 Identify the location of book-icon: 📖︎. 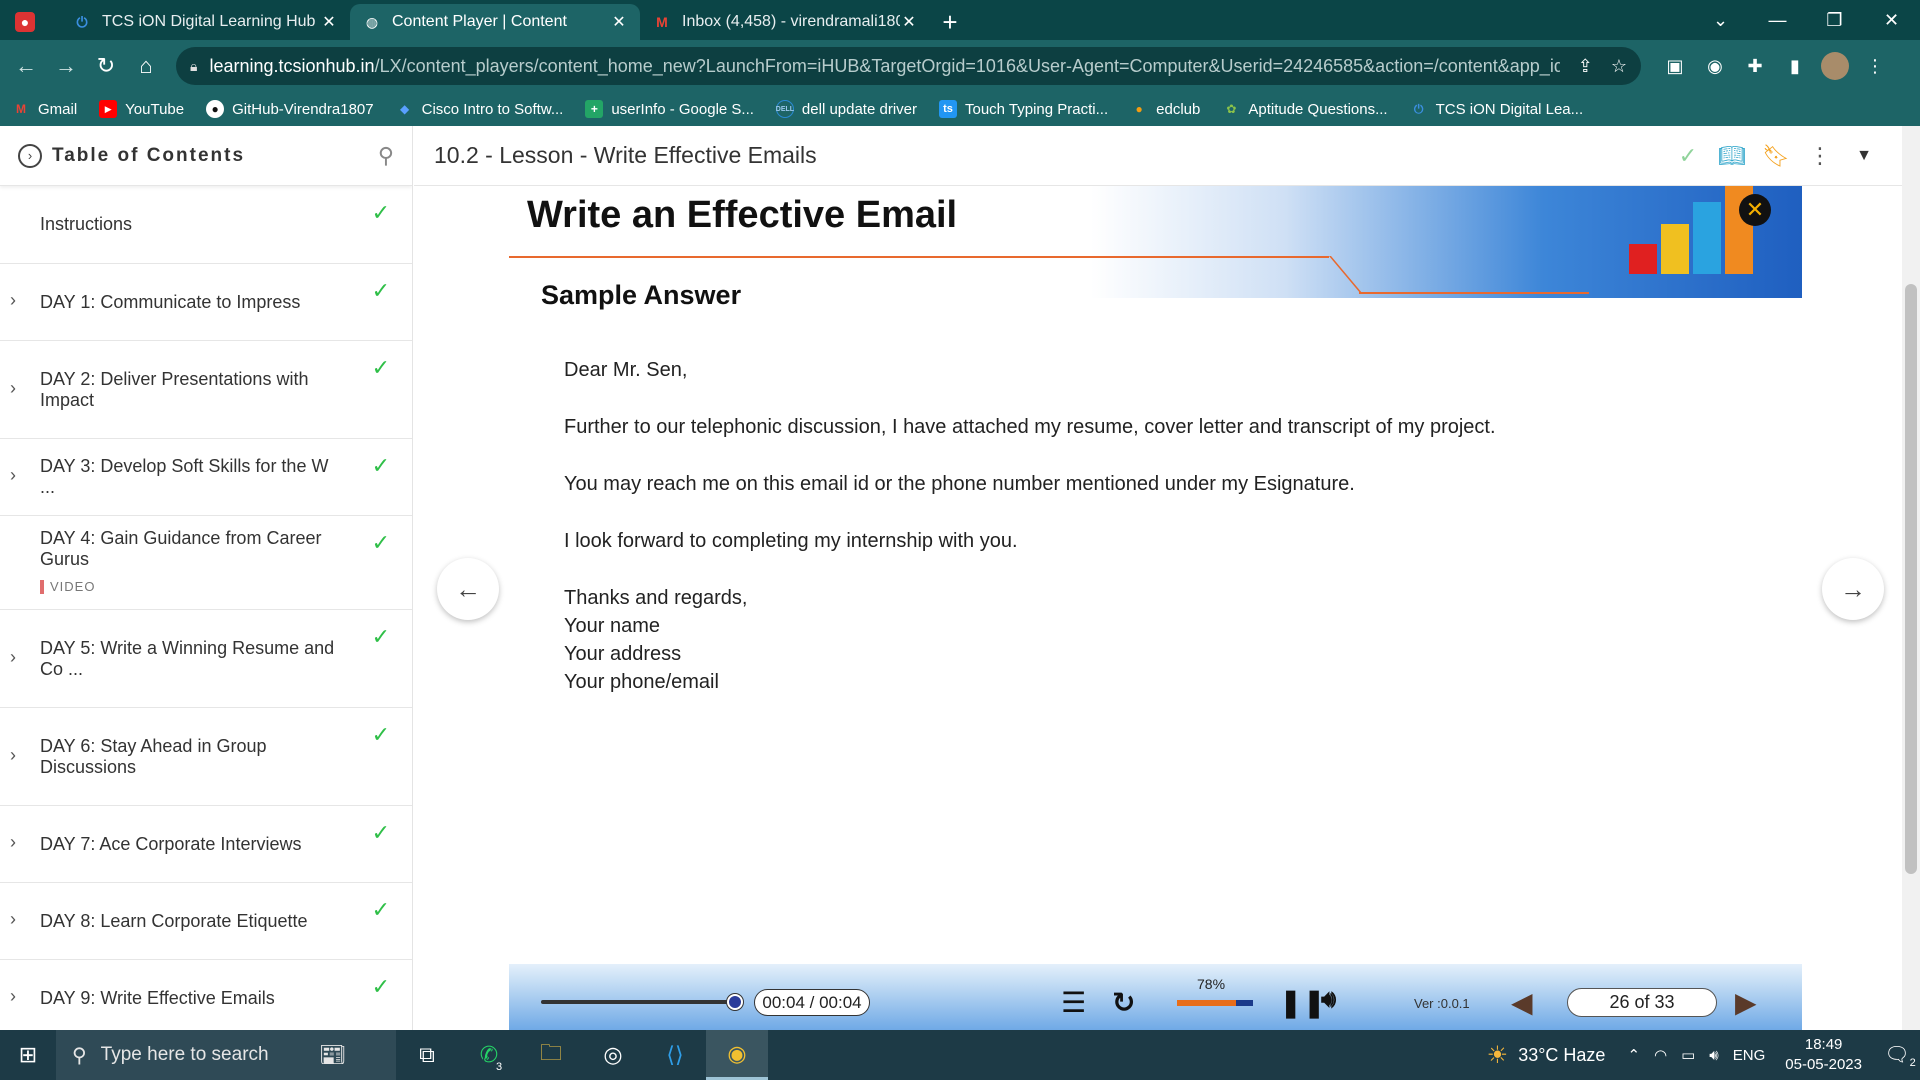
(1732, 156).